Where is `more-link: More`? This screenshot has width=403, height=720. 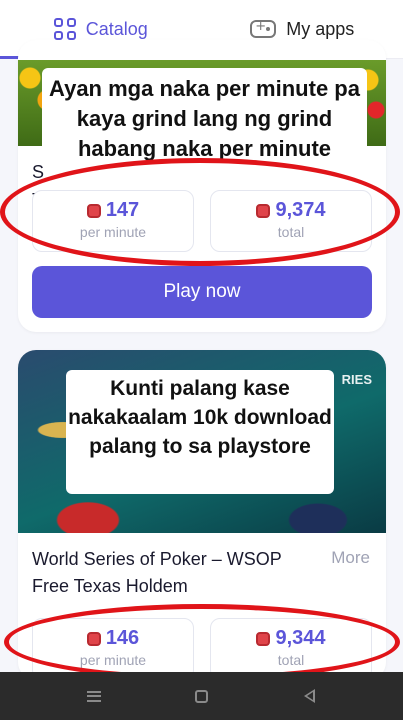 more-link: More is located at coordinates (350, 558).